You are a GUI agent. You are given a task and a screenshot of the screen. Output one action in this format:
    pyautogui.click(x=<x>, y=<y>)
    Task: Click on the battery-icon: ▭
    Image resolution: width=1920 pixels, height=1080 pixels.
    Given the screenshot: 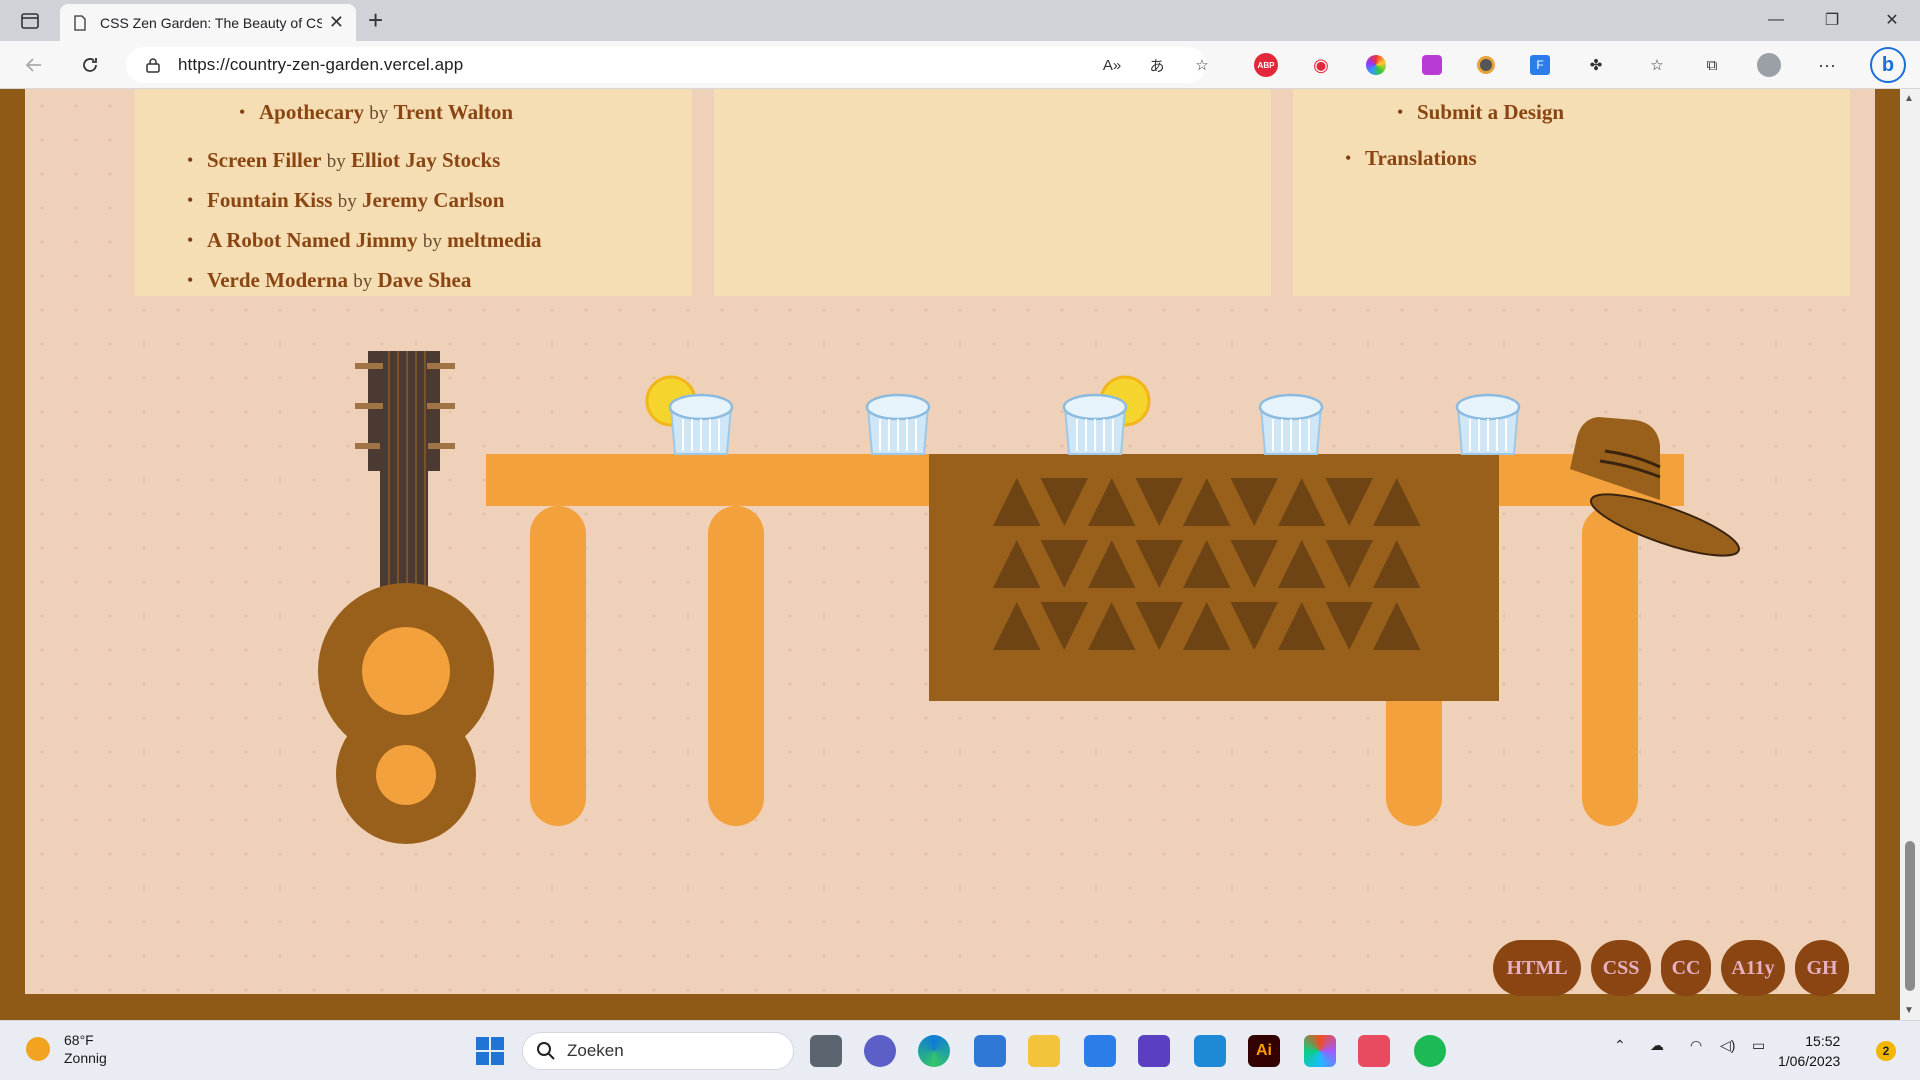 What is the action you would take?
    pyautogui.click(x=1758, y=1045)
    